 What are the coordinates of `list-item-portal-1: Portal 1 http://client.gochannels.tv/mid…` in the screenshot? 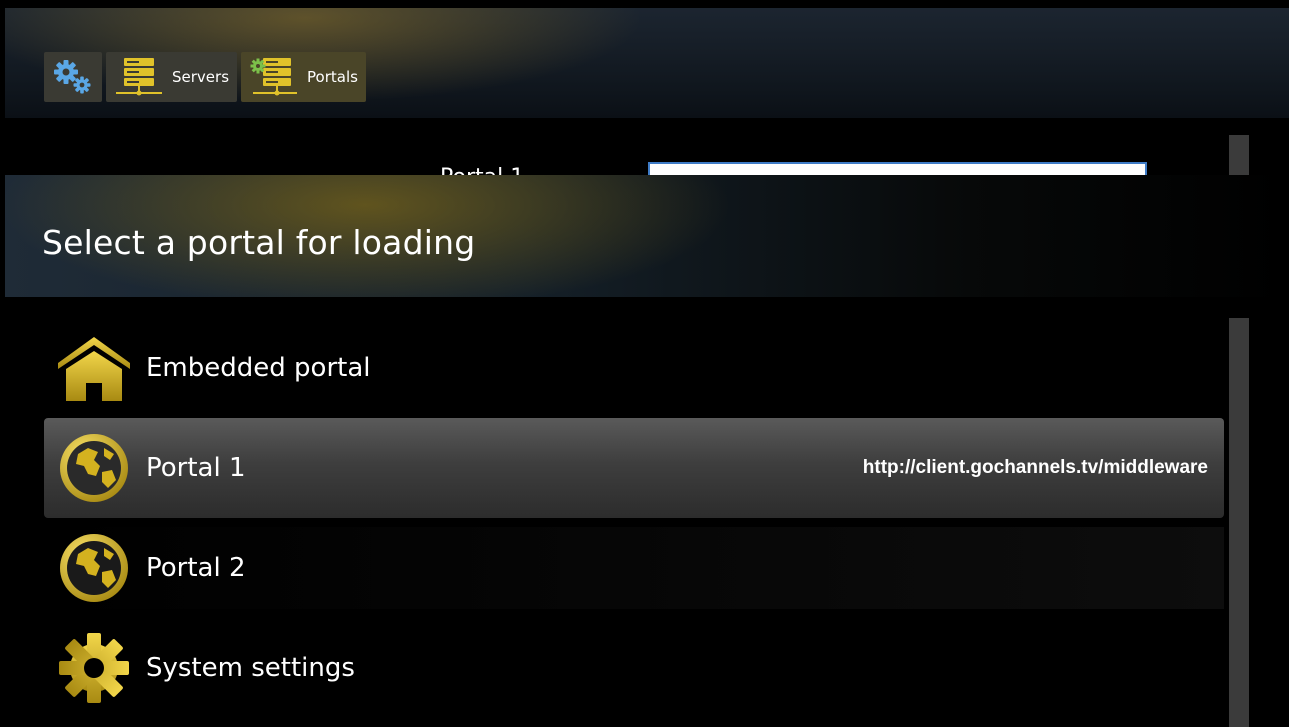 It's located at (634, 468).